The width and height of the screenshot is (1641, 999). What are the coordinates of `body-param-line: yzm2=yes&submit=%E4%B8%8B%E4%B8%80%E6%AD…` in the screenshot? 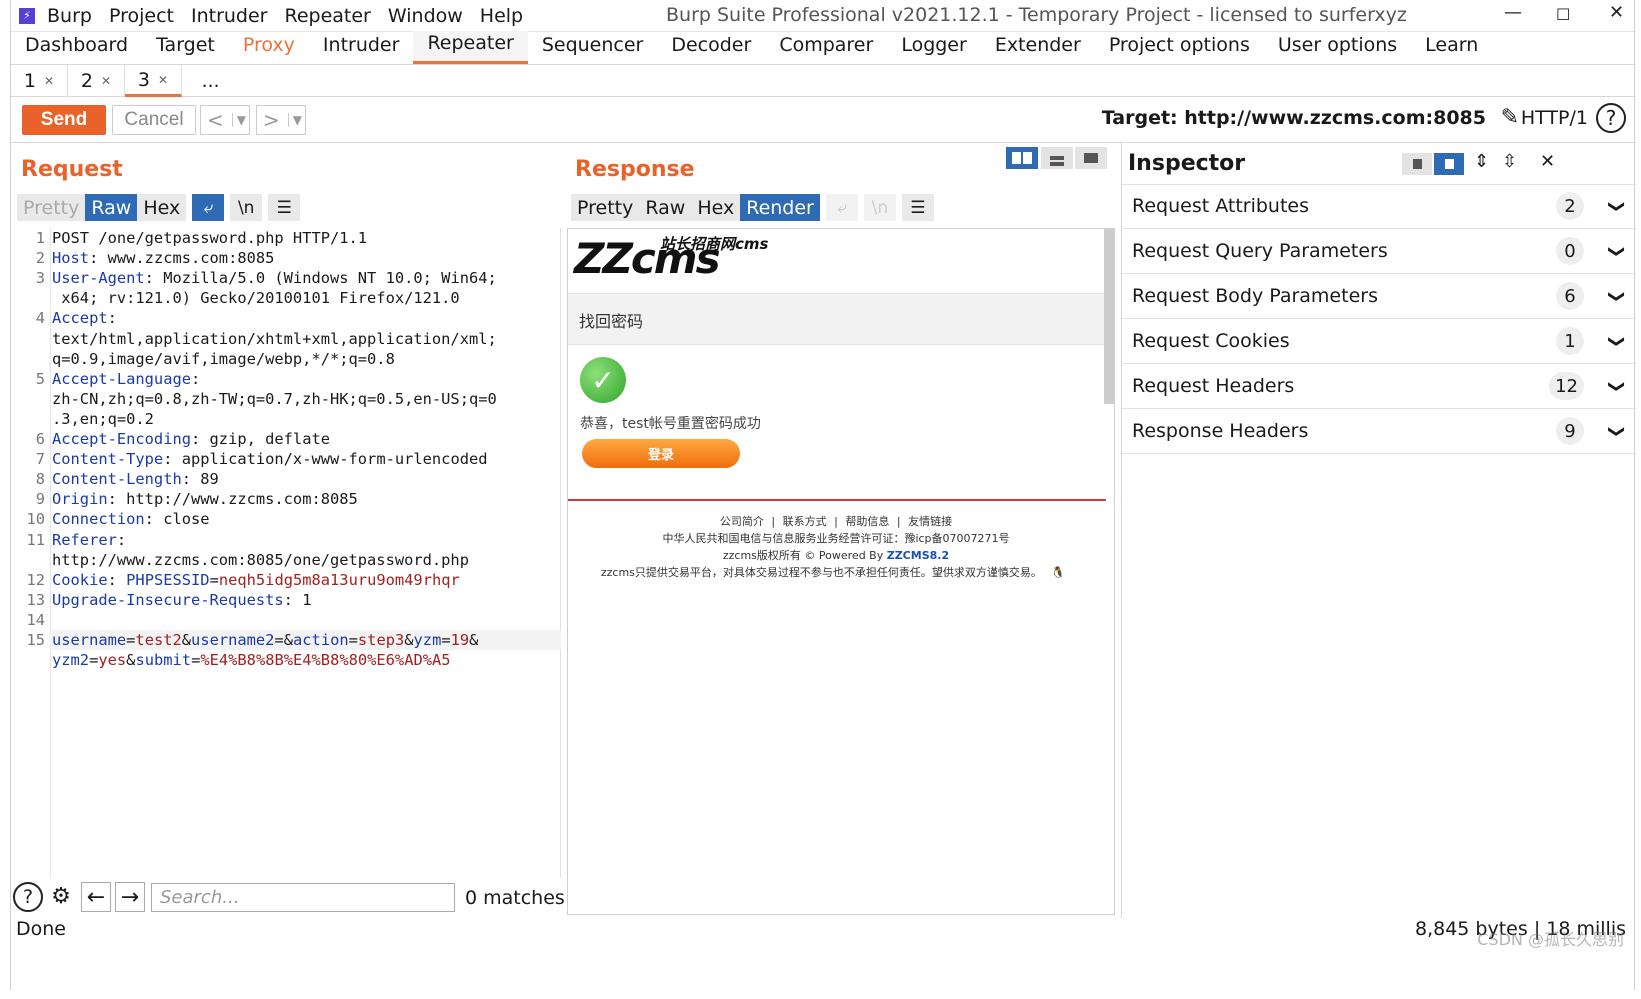 It's located at (251, 660).